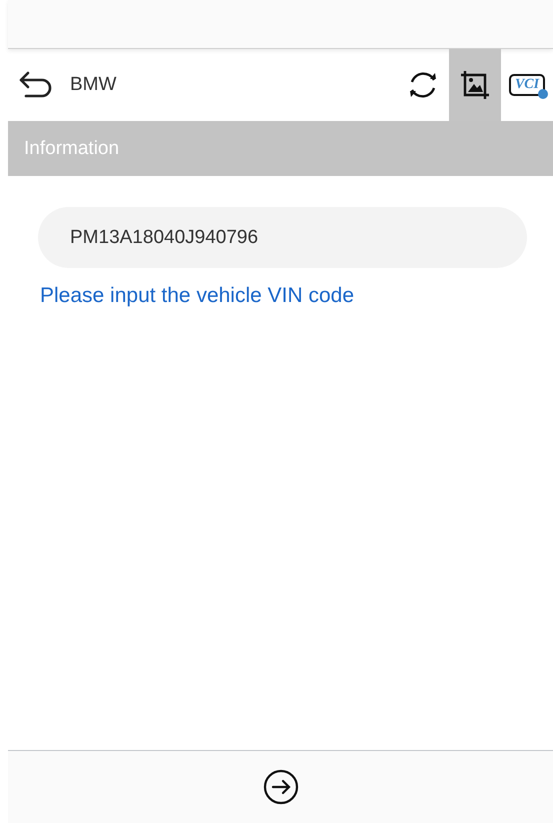 The width and height of the screenshot is (553, 823). What do you see at coordinates (527, 85) in the screenshot?
I see `vci-button: VCI` at bounding box center [527, 85].